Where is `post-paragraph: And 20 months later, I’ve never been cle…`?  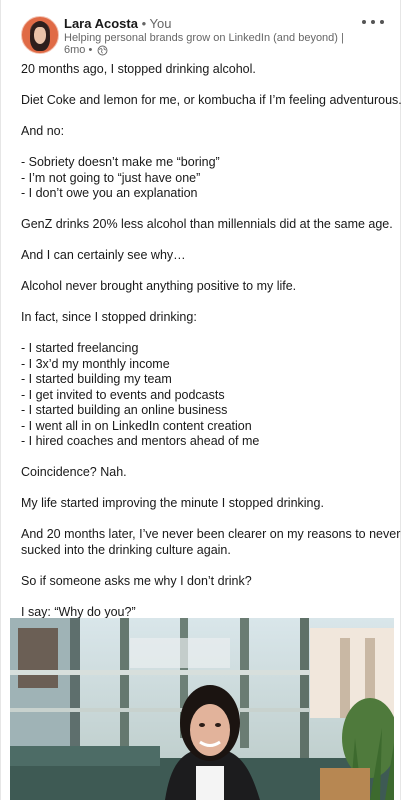
post-paragraph: And 20 months later, I’ve never been cle… is located at coordinates (211, 542).